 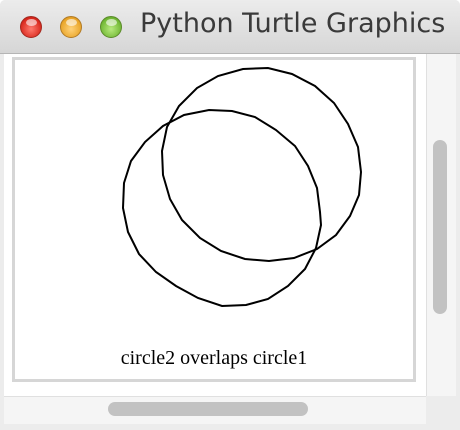 I want to click on minimize-icon, so click(x=71, y=27).